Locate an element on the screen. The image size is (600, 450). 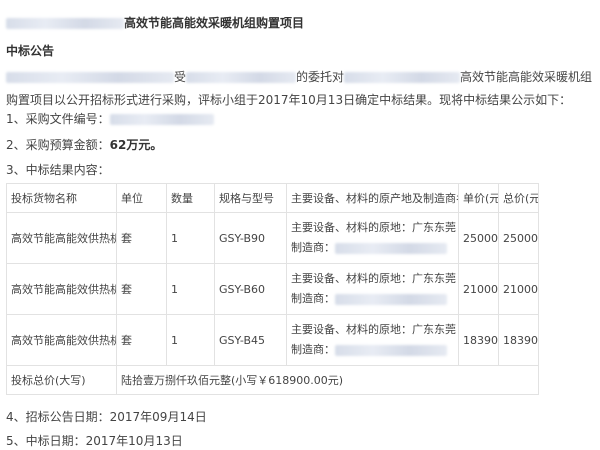
item1-label: 1、采购文件编号： is located at coordinates (58, 119).